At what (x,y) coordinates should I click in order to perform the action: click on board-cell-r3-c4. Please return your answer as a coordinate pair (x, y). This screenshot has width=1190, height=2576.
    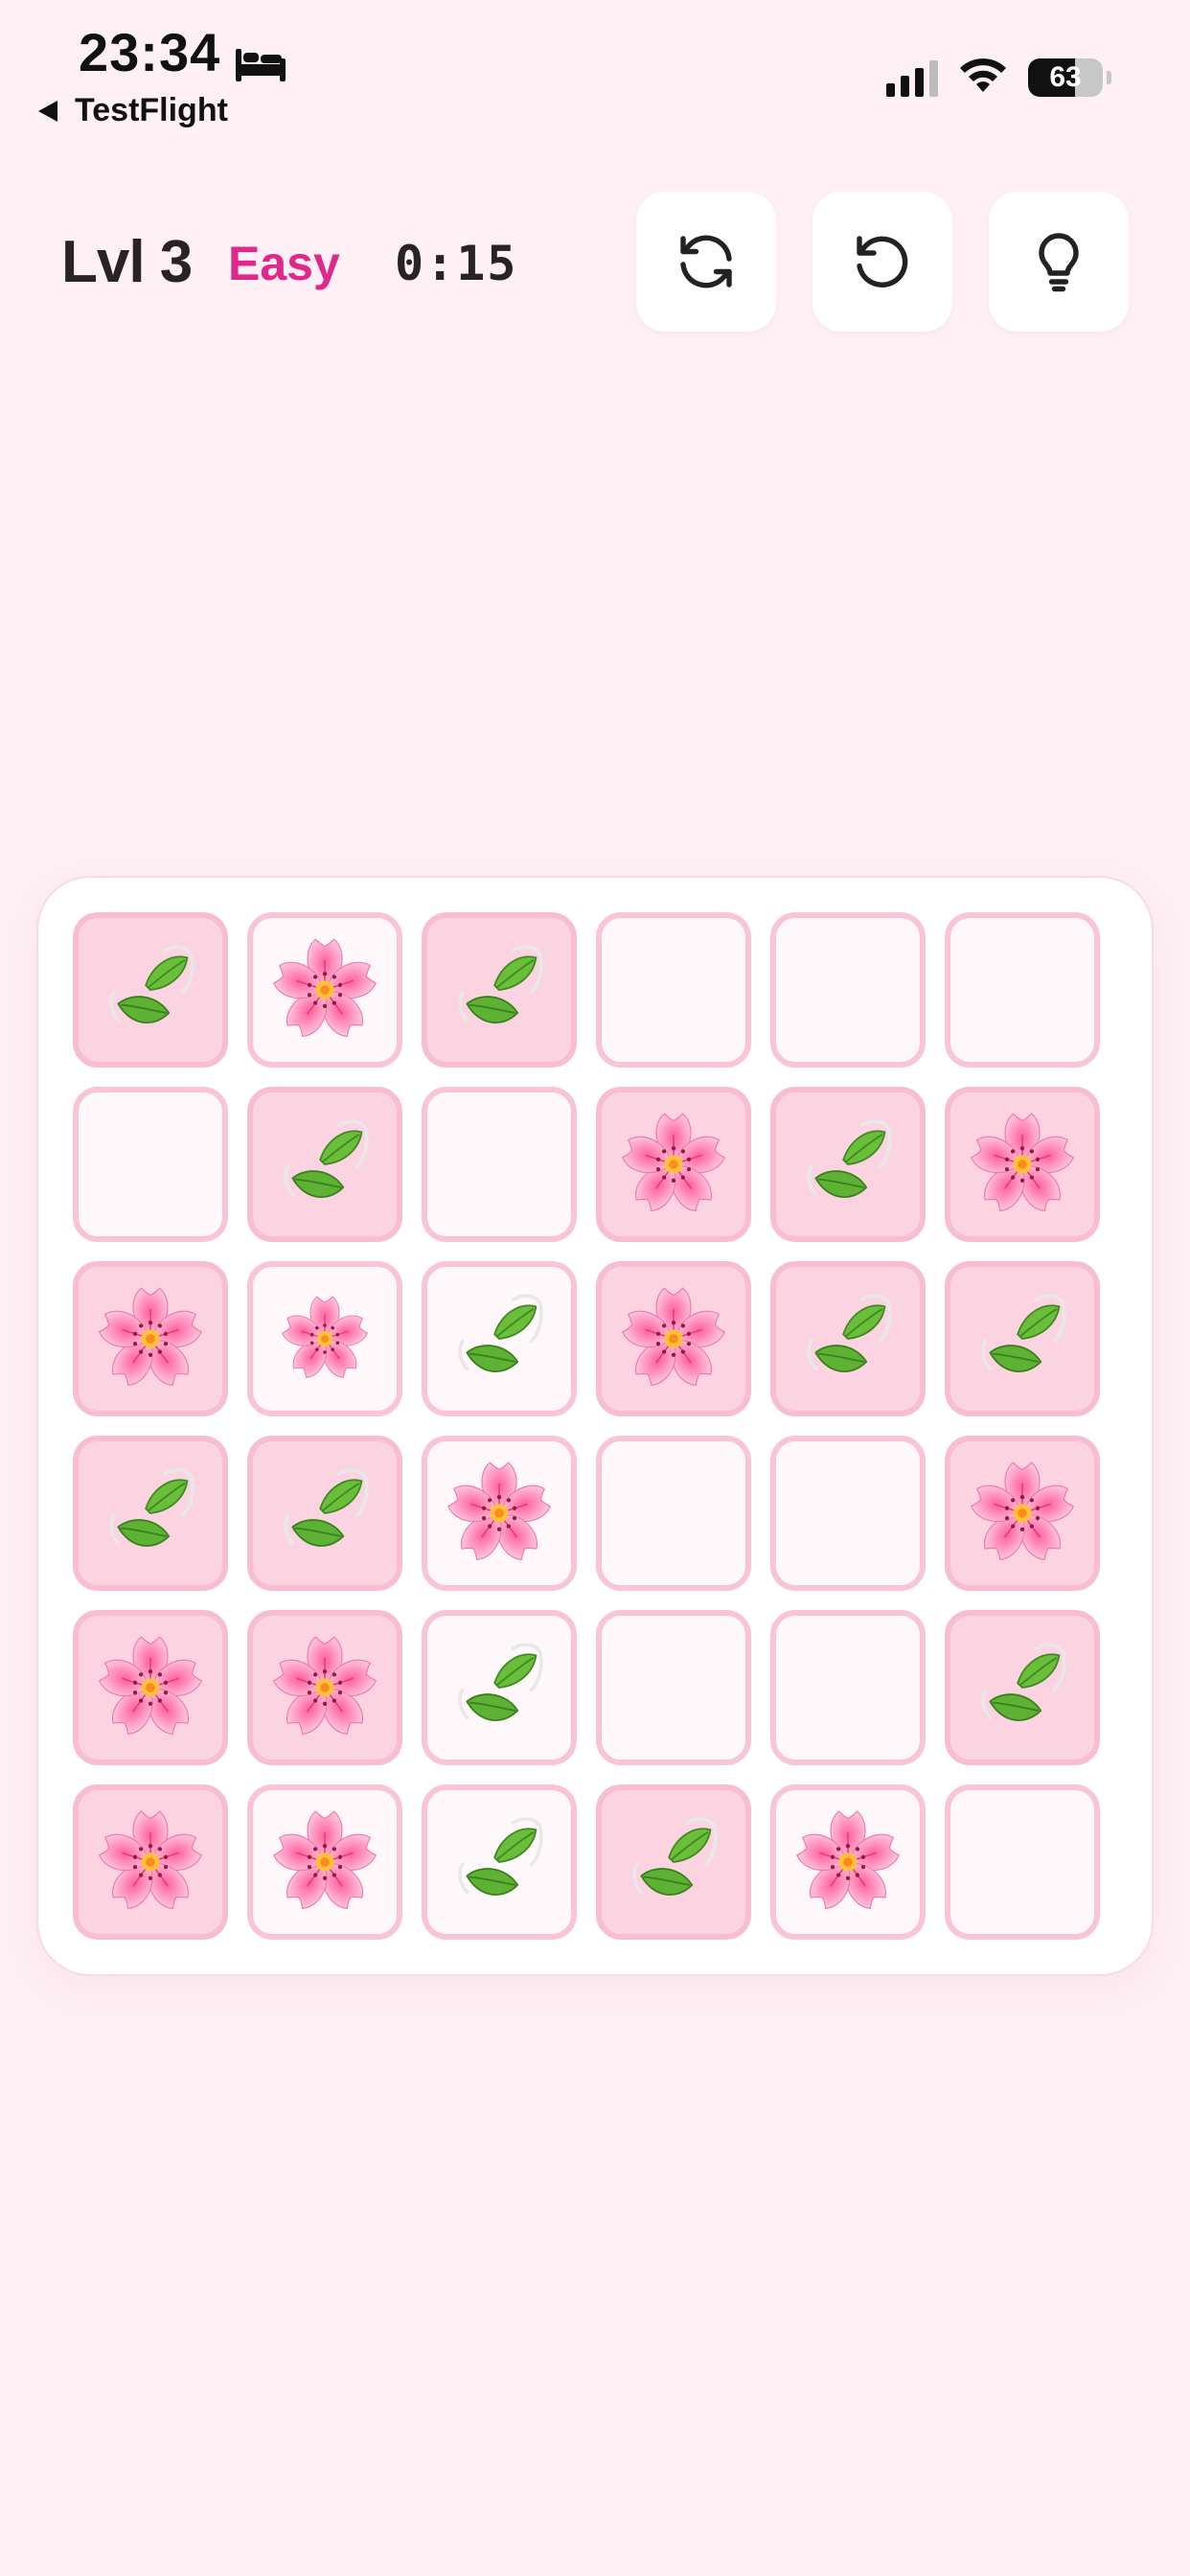
    Looking at the image, I should click on (673, 1338).